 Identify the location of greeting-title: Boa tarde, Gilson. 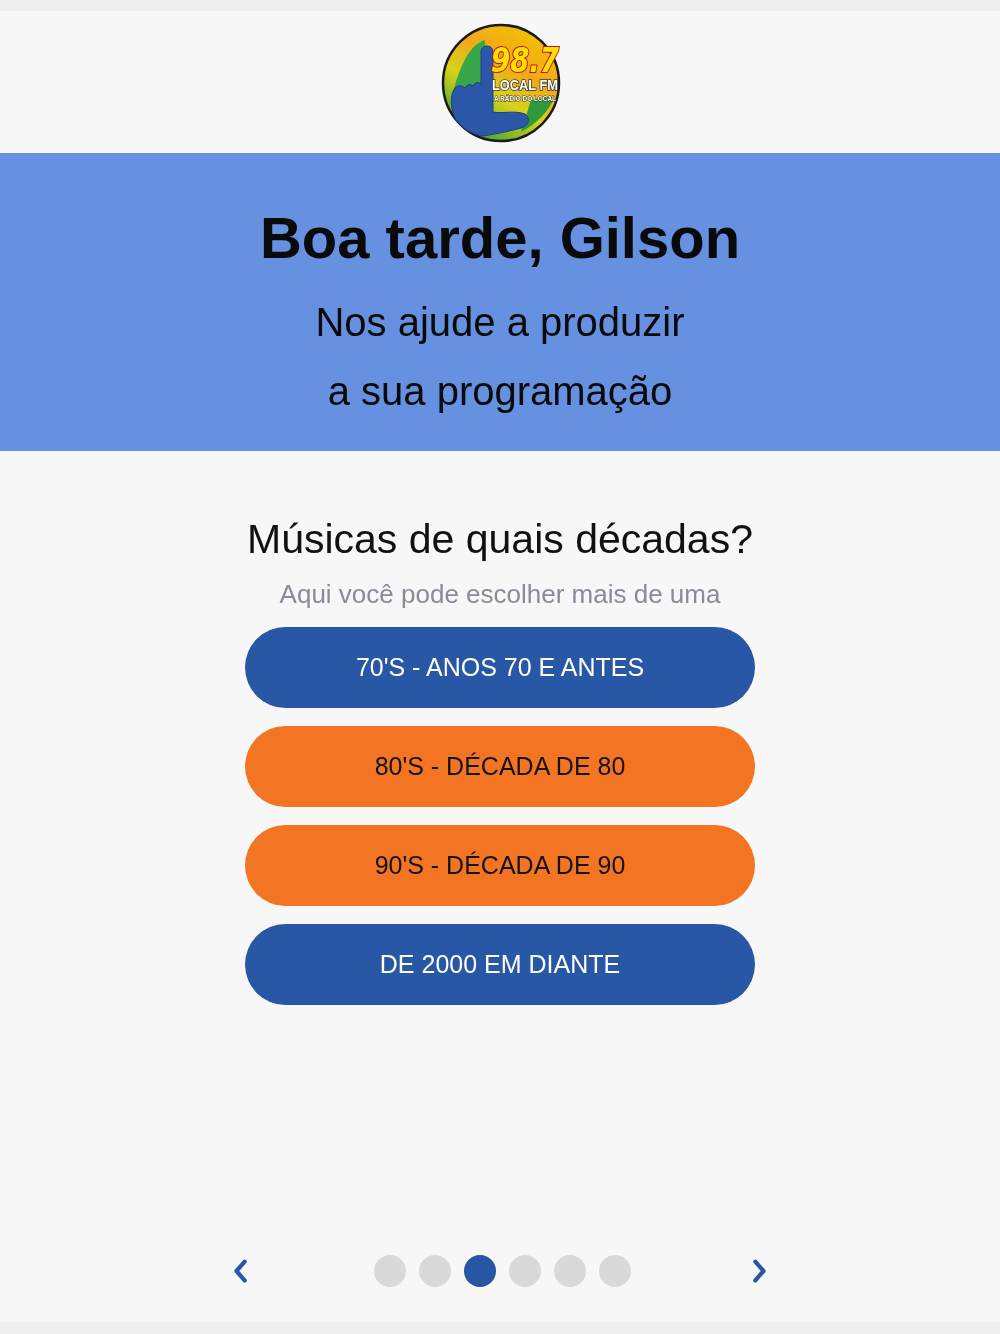
(500, 238).